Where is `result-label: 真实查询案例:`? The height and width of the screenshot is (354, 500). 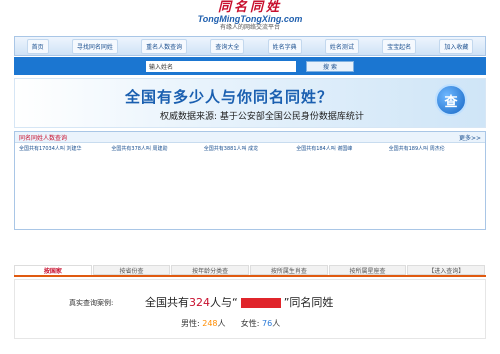 result-label: 真实查询案例: is located at coordinates (91, 303).